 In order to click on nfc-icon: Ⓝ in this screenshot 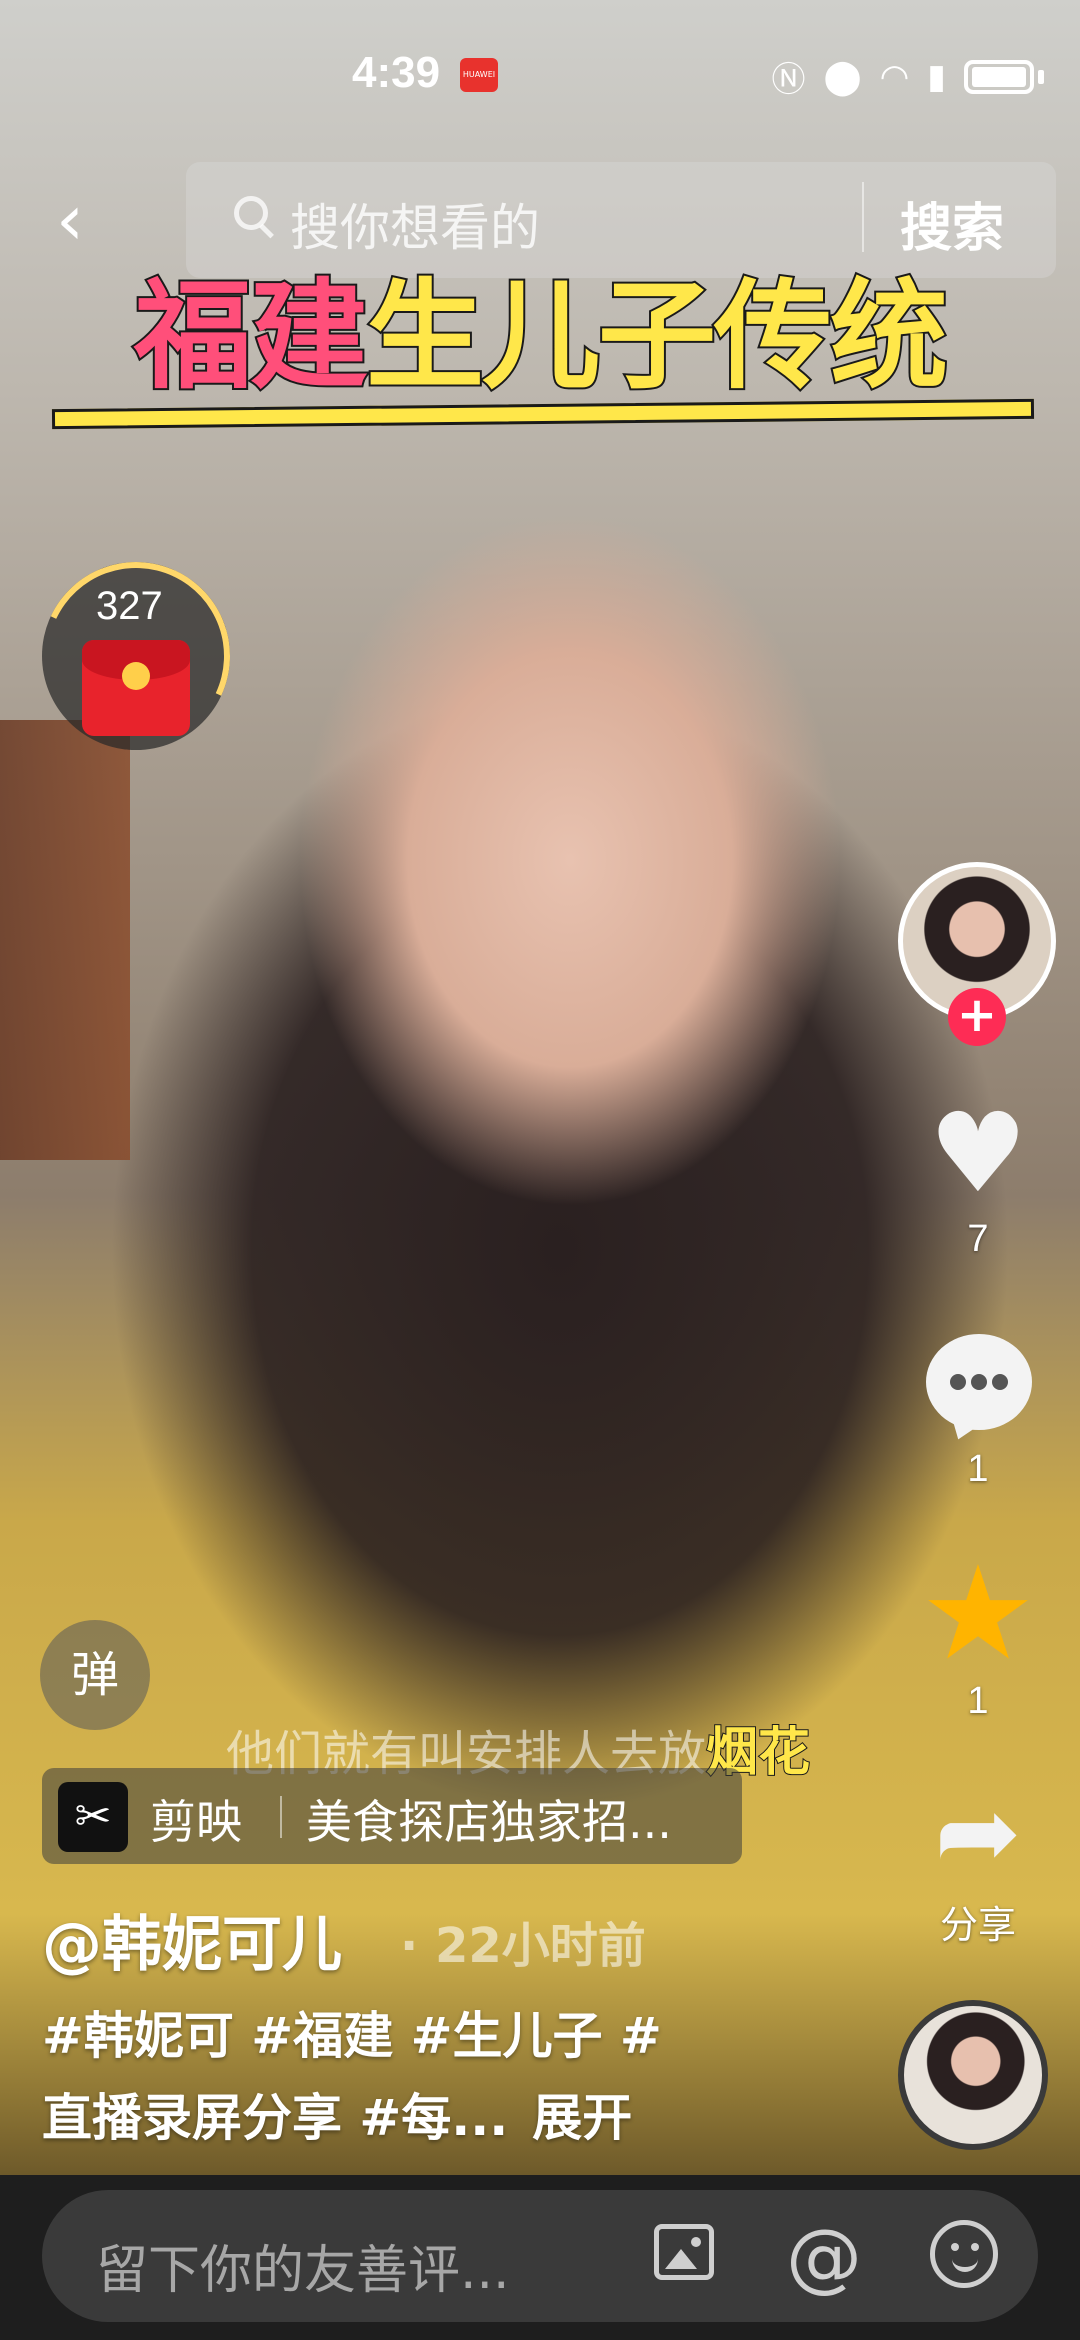, I will do `click(788, 80)`.